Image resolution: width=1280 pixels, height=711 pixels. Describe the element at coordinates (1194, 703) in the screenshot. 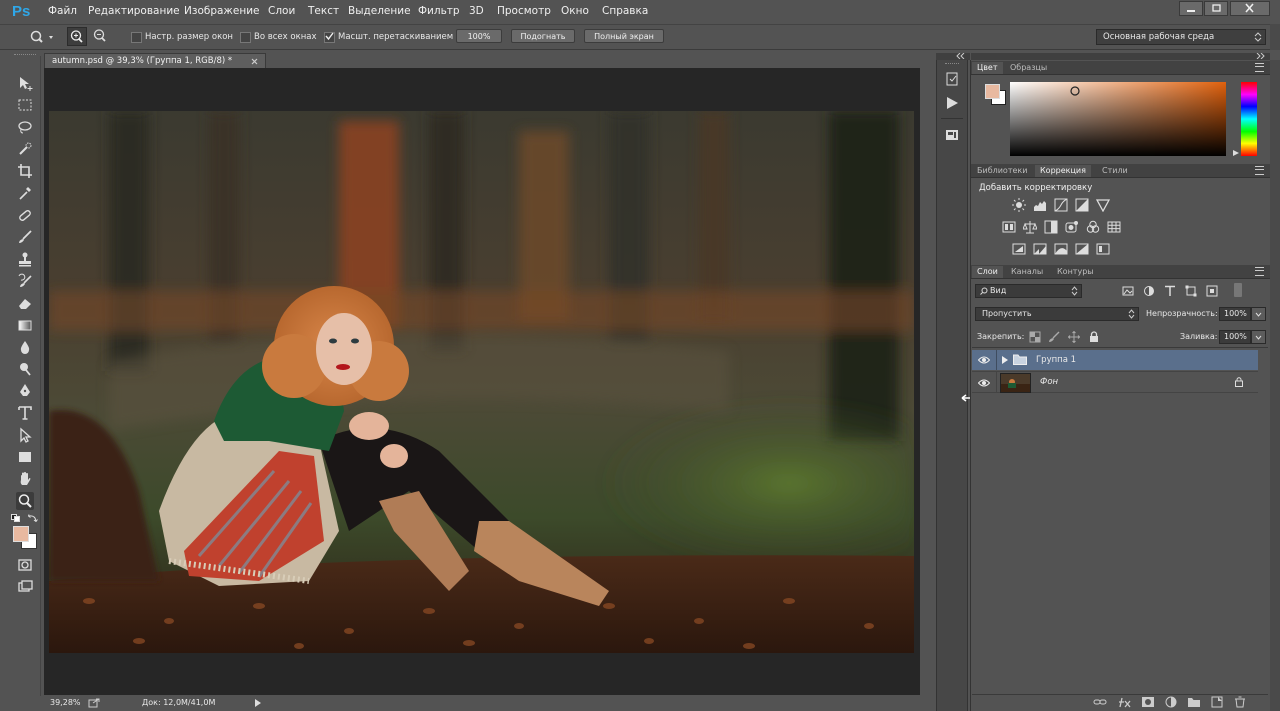

I see `new-group-button` at that location.